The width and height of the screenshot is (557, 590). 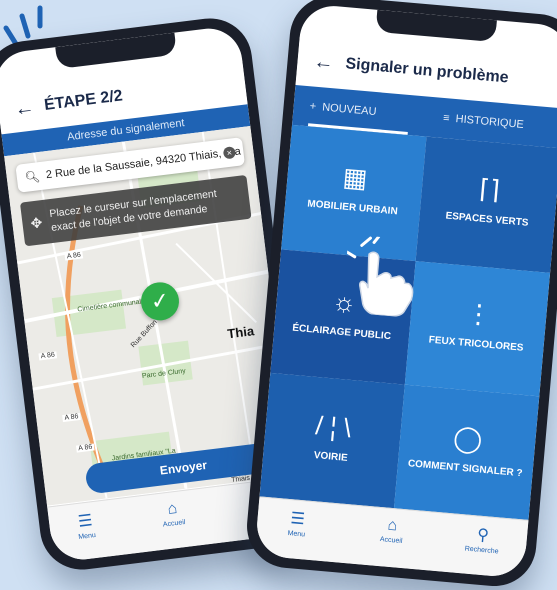 I want to click on page-title: ÉTAPE 2/2, so click(x=83, y=100).